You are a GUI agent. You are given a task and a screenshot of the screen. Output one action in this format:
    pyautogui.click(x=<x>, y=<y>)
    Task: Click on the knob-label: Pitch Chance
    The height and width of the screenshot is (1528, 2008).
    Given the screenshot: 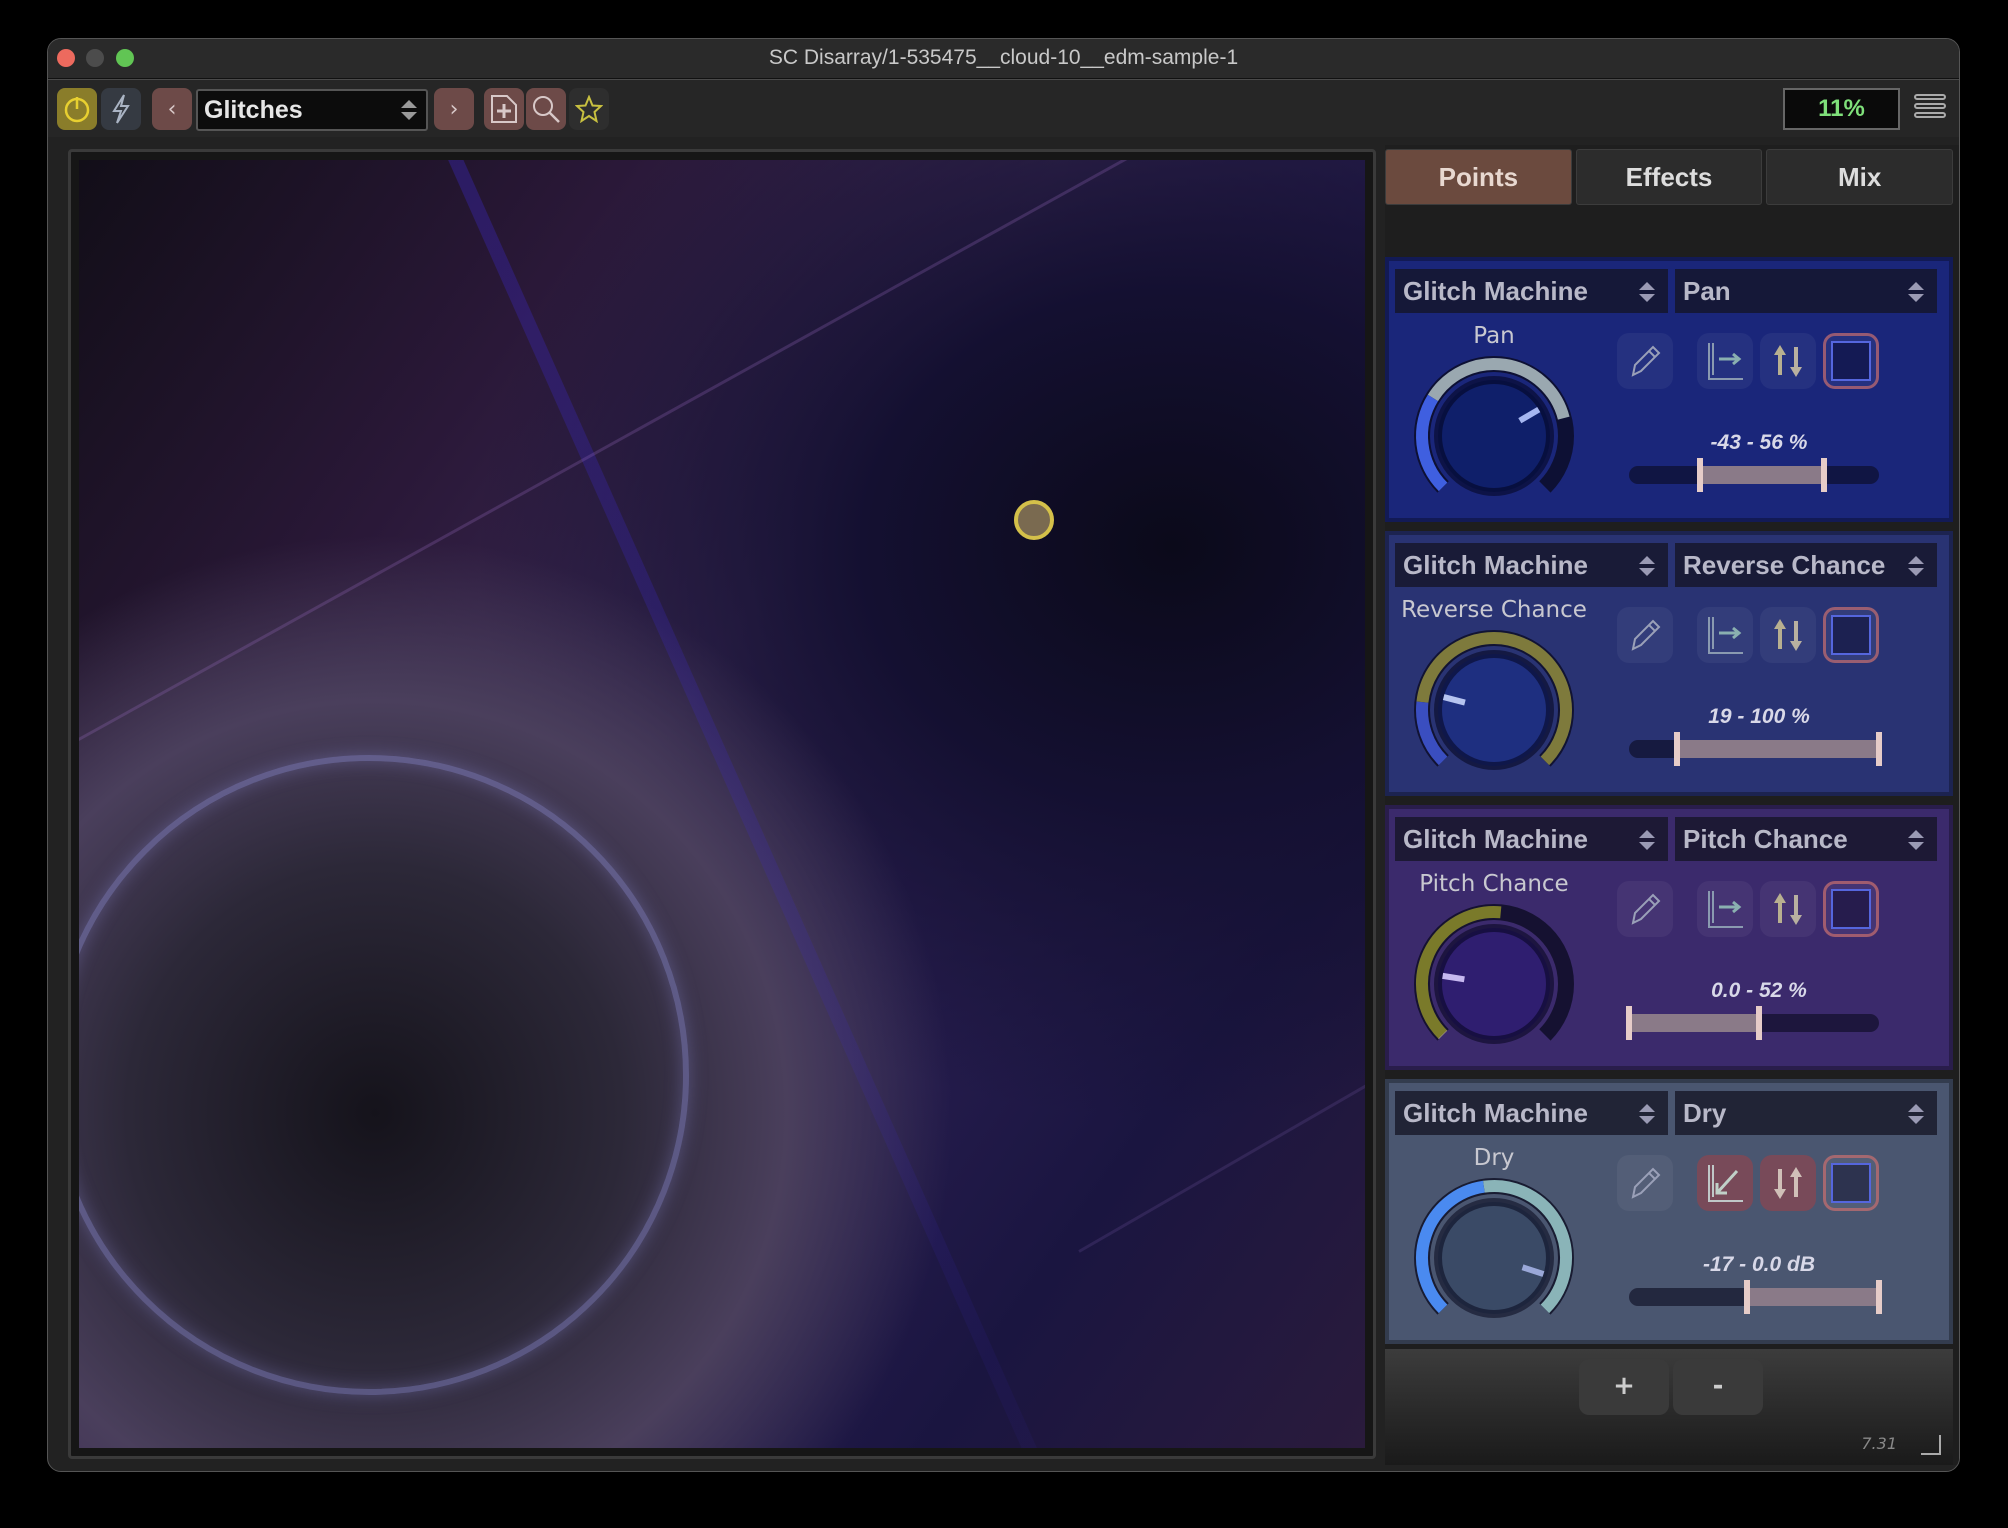 What is the action you would take?
    pyautogui.click(x=1494, y=884)
    